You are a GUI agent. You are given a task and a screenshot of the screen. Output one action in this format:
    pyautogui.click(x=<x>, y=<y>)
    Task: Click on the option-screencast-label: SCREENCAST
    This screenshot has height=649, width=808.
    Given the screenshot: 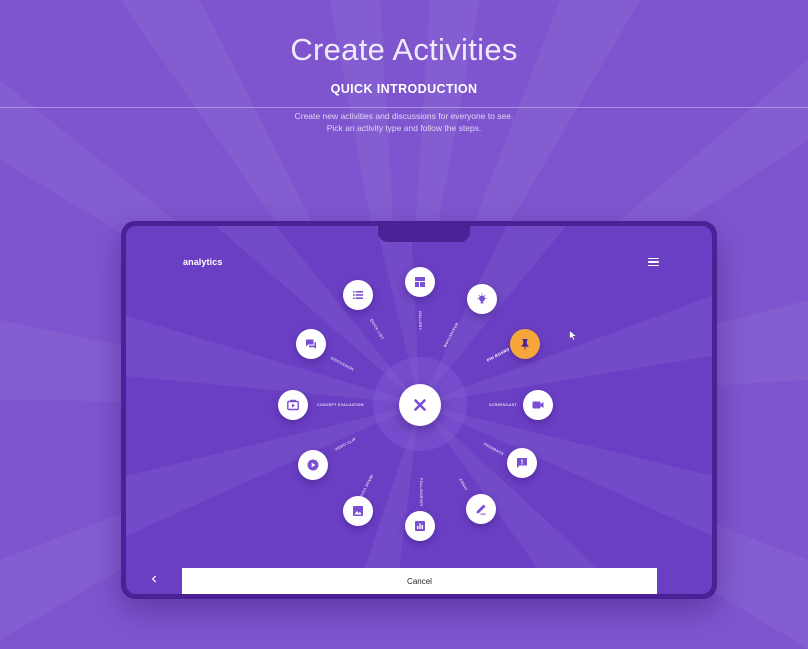 What is the action you would take?
    pyautogui.click(x=503, y=405)
    